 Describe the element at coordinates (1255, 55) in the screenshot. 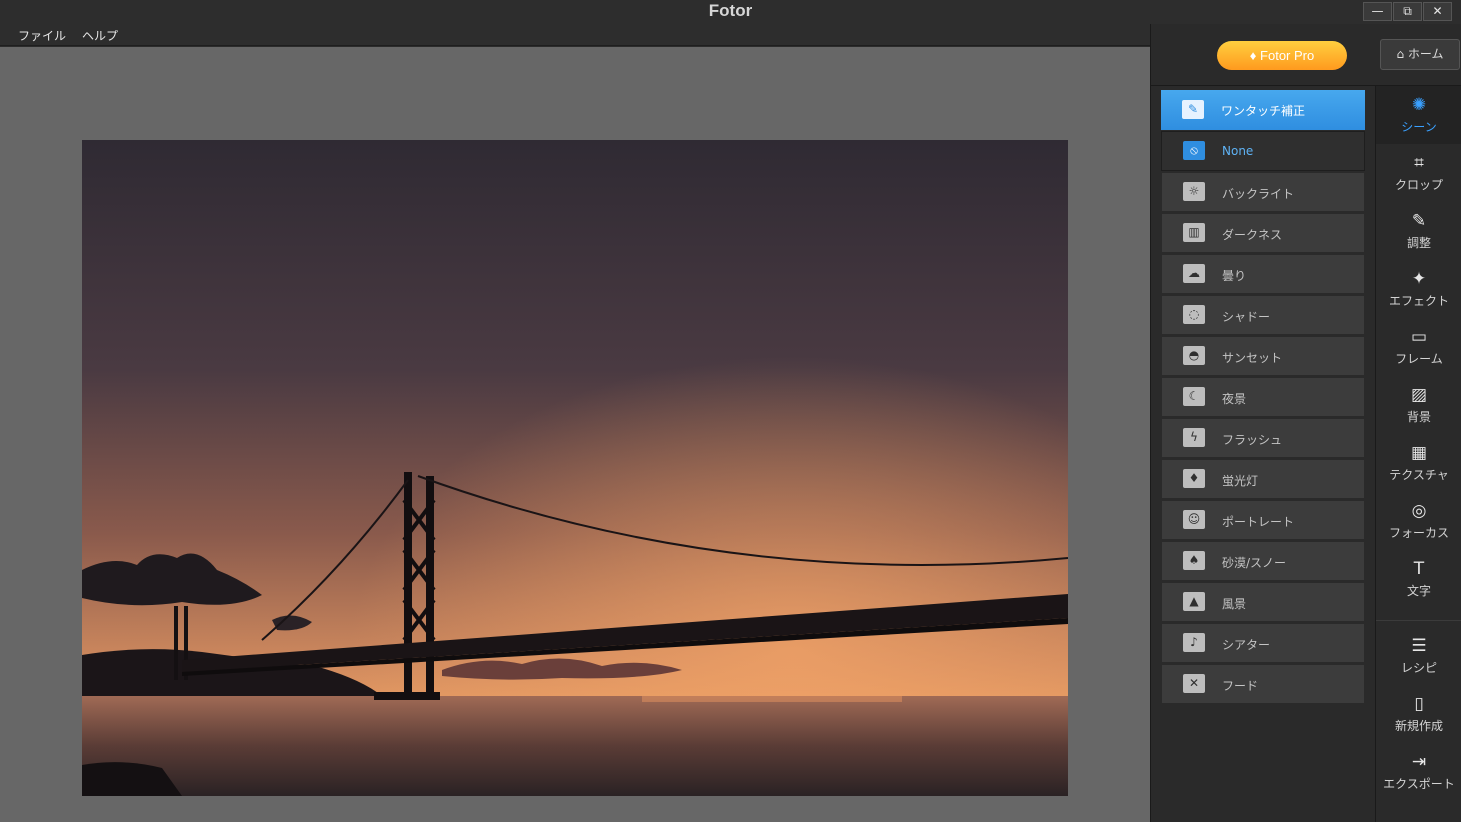

I see `diamond-icon: ♦` at that location.